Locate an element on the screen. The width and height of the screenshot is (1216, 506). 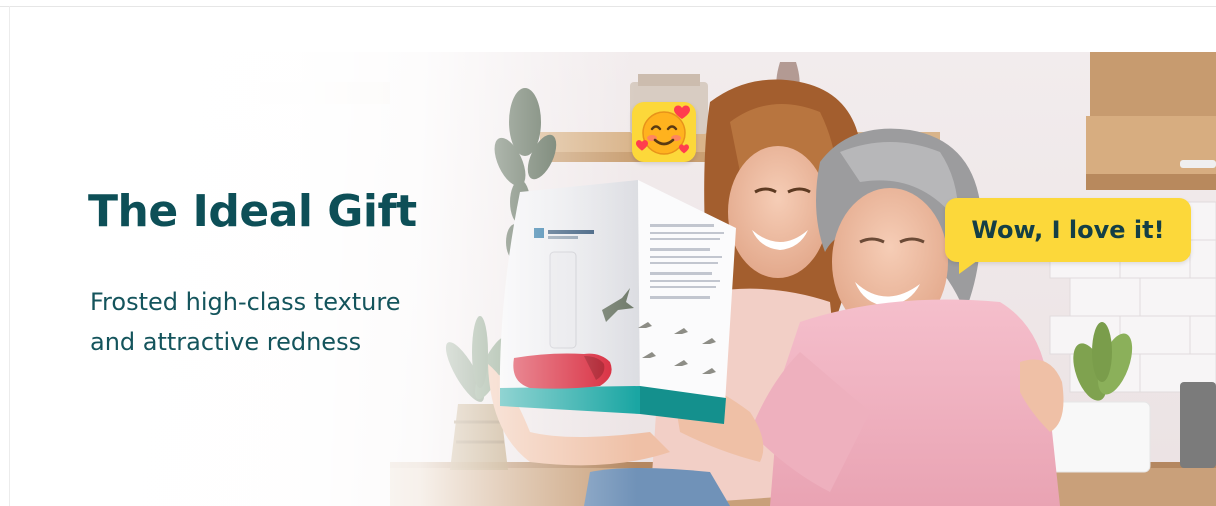
smiling-face-with-hearts-icon is located at coordinates (663, 130).